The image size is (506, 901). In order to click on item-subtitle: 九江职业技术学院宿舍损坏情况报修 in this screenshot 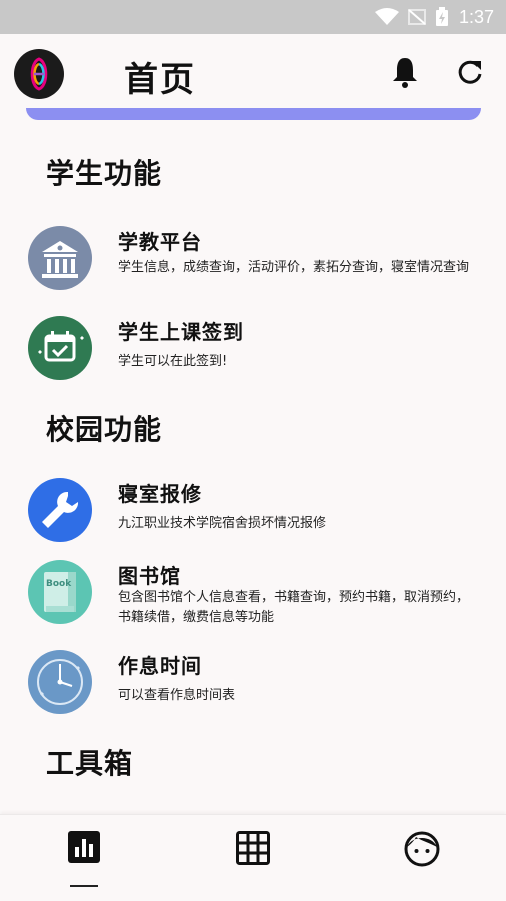, I will do `click(222, 523)`.